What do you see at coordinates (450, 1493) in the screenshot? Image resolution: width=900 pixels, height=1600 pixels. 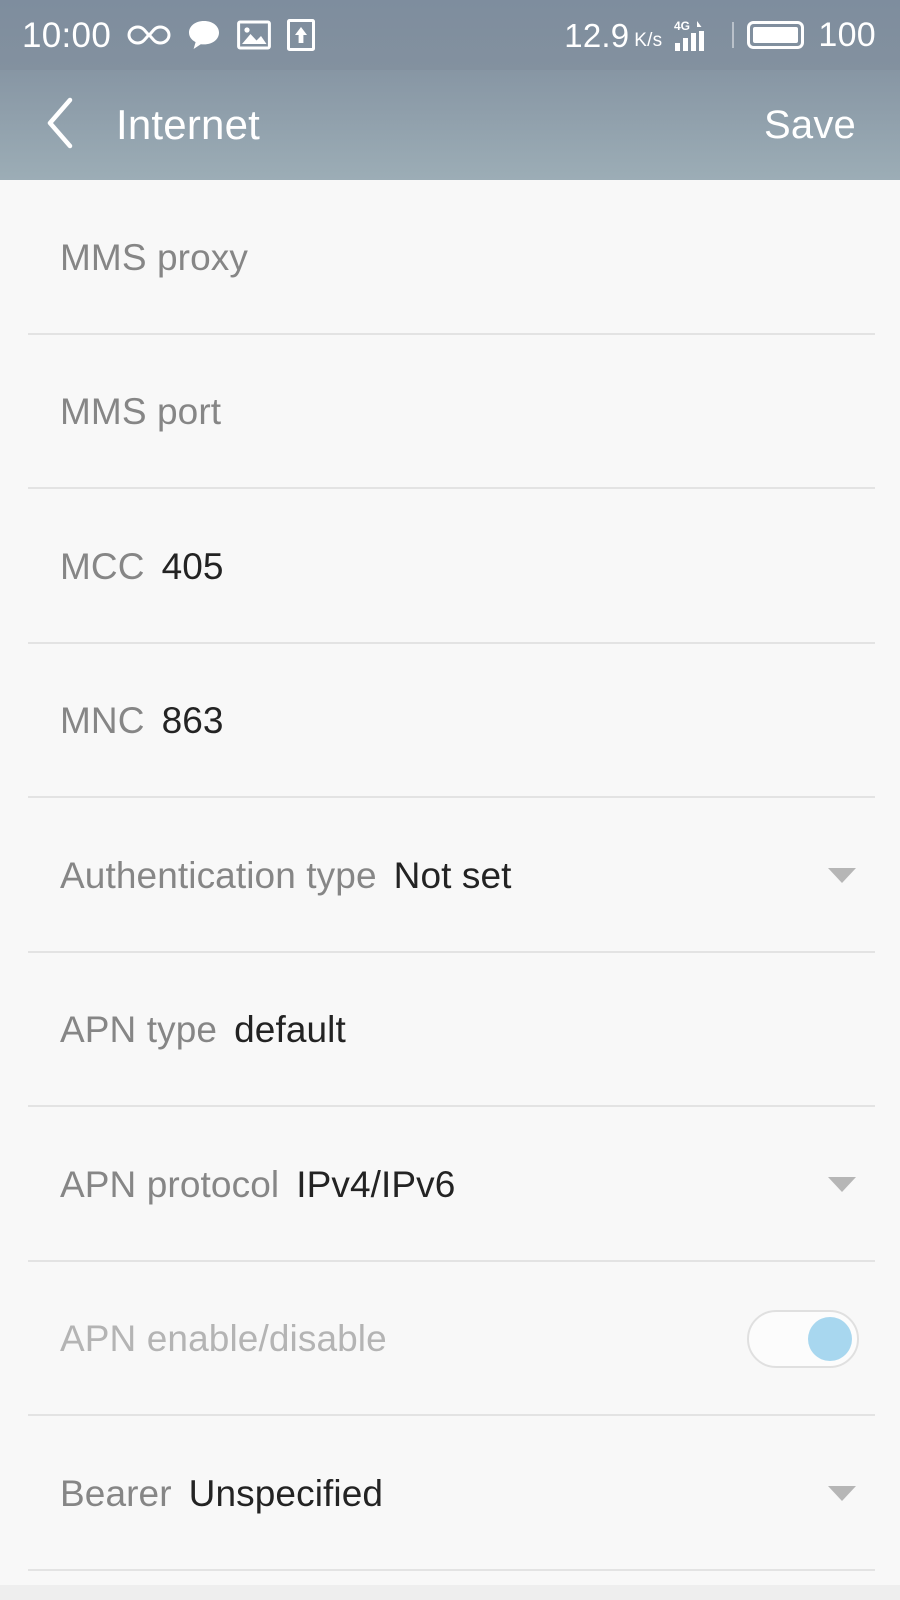 I see `setting-row-bearer: Bearer Unspecified` at bounding box center [450, 1493].